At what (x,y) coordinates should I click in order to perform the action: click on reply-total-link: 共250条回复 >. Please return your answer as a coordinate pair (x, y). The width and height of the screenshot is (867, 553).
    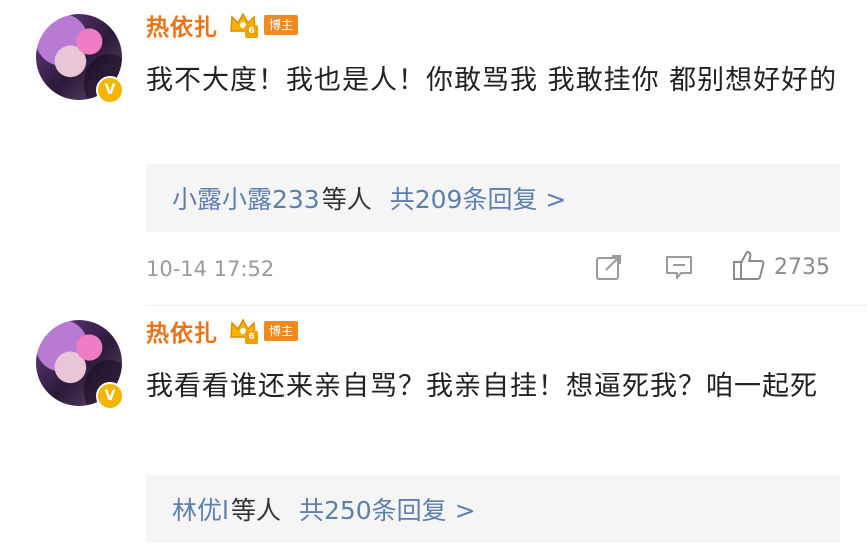
    Looking at the image, I should click on (387, 509).